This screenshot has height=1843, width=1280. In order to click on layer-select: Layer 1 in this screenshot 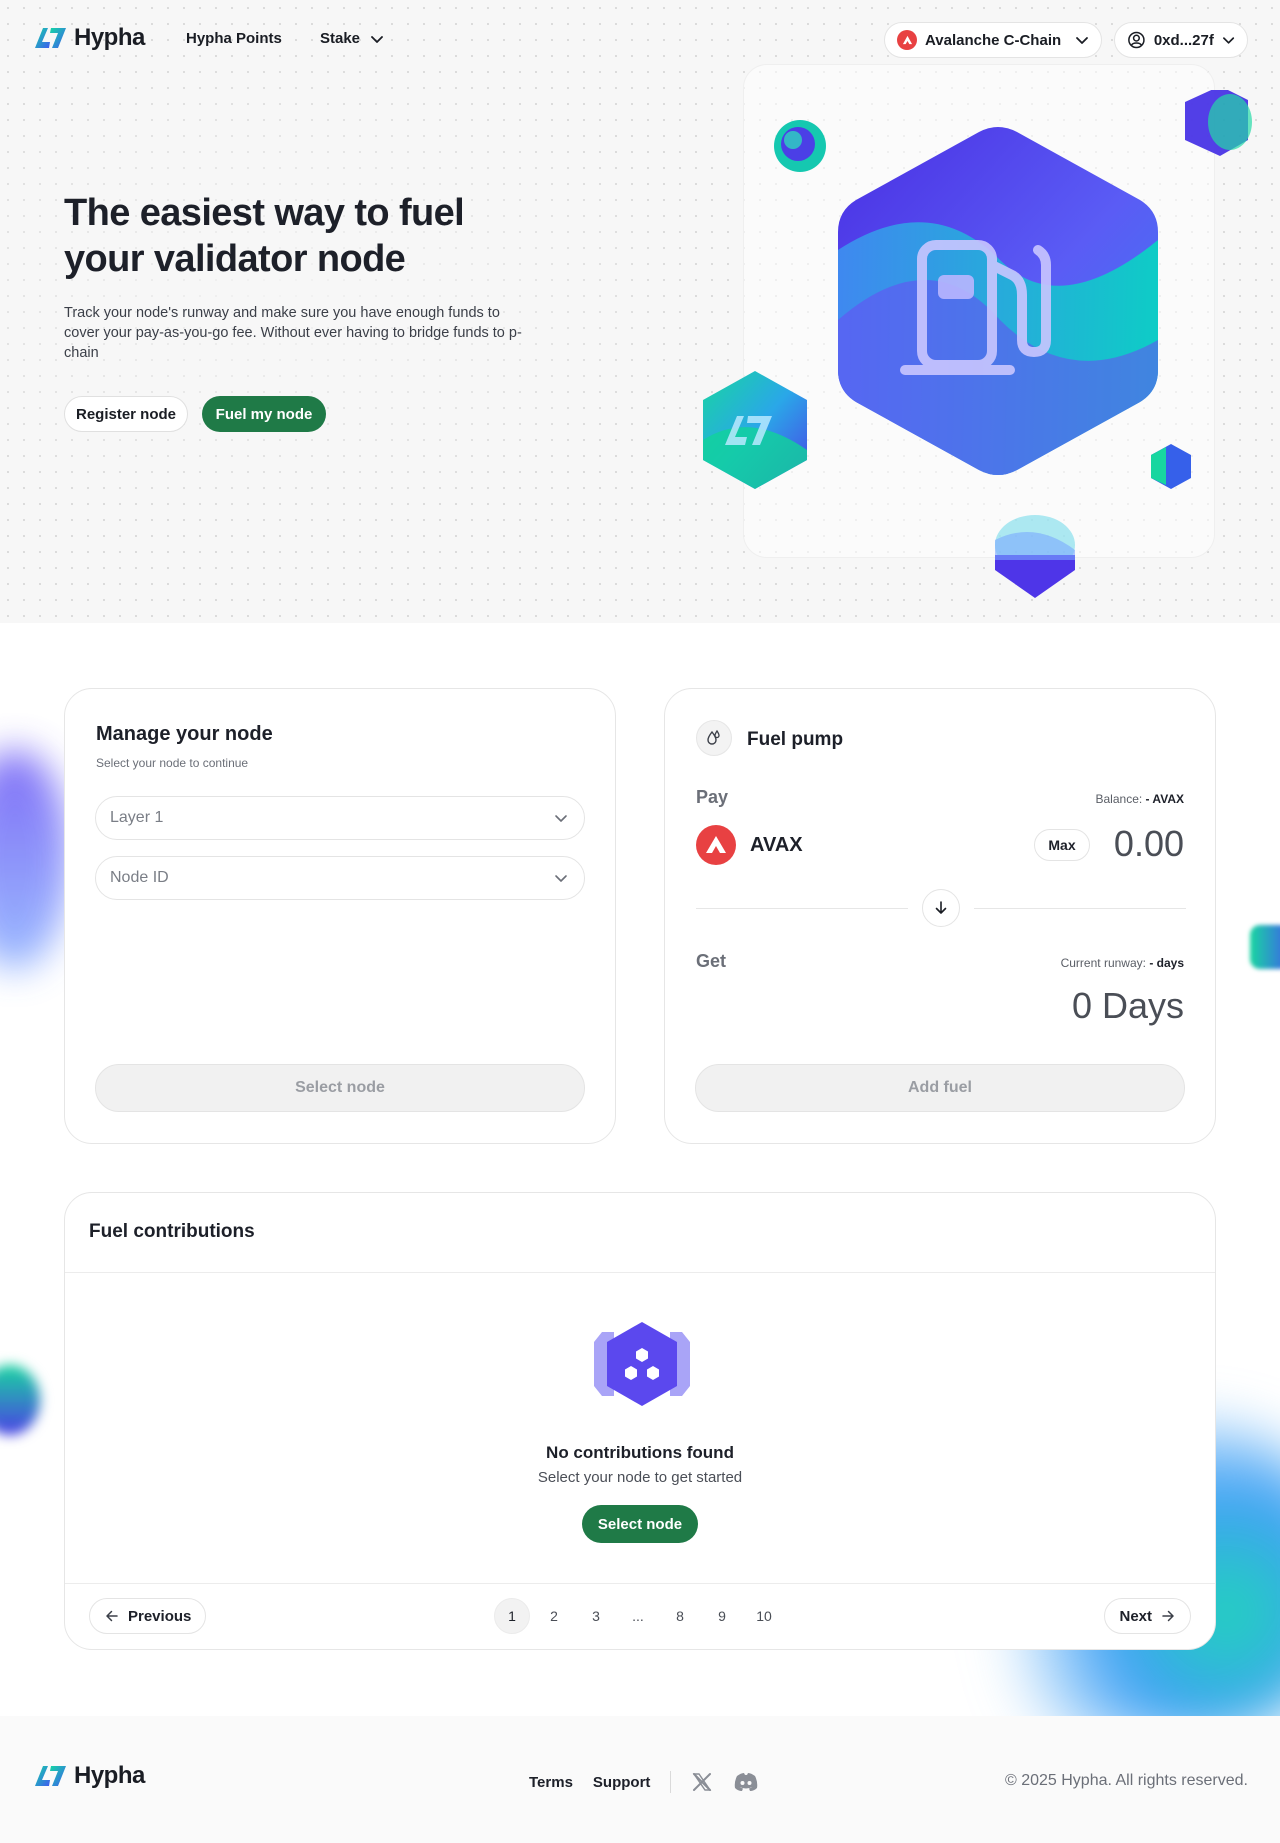, I will do `click(340, 818)`.